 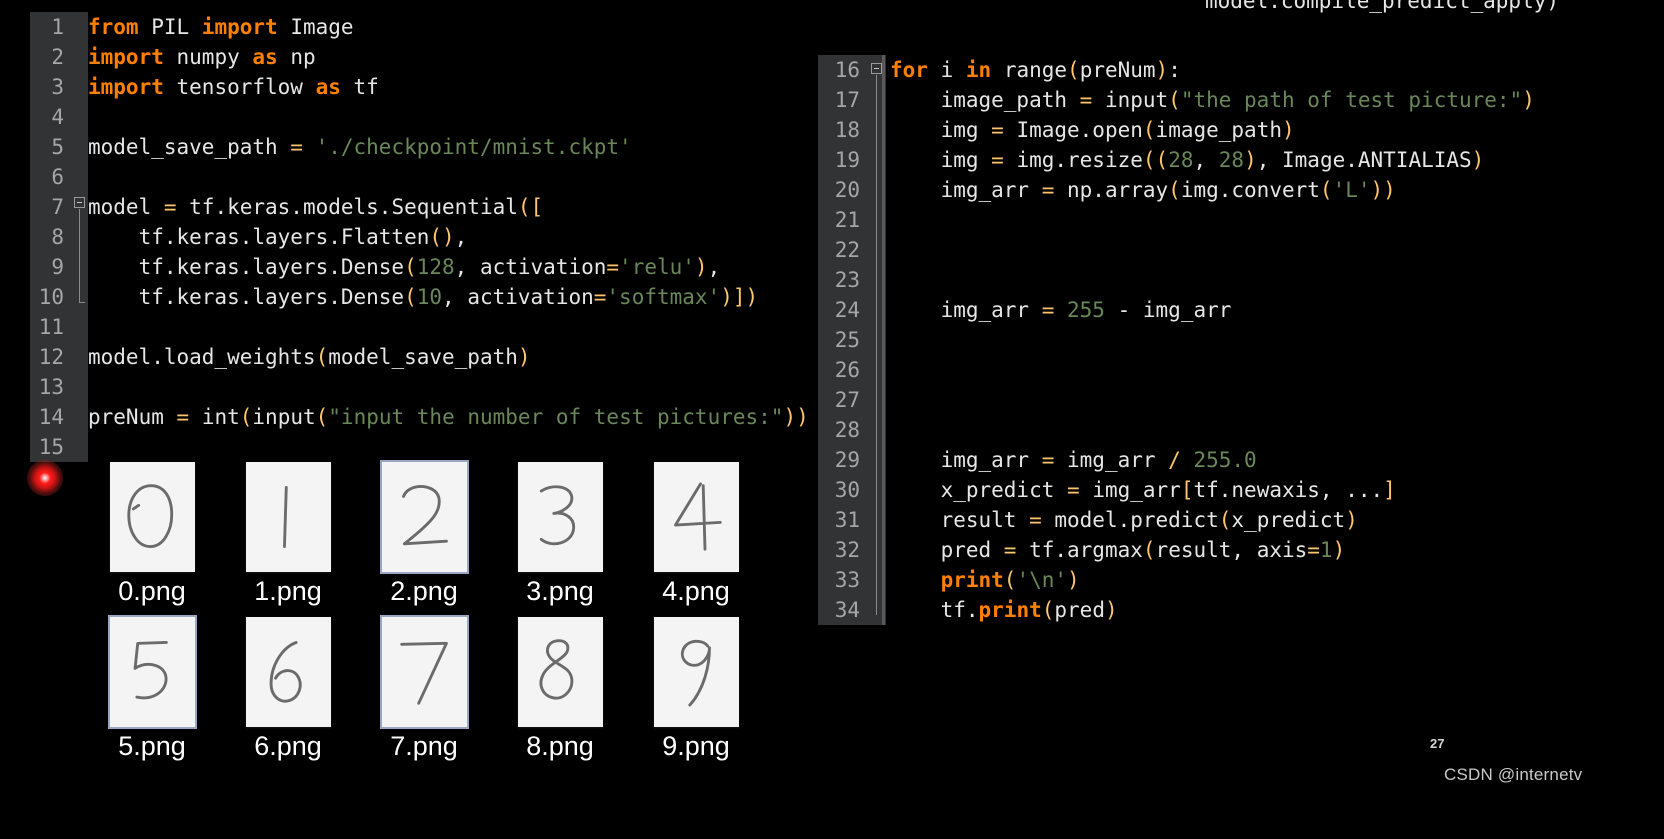 What do you see at coordinates (1277, 190) in the screenshot?
I see `code-line: img_arr = np.array(img.convert('L'))` at bounding box center [1277, 190].